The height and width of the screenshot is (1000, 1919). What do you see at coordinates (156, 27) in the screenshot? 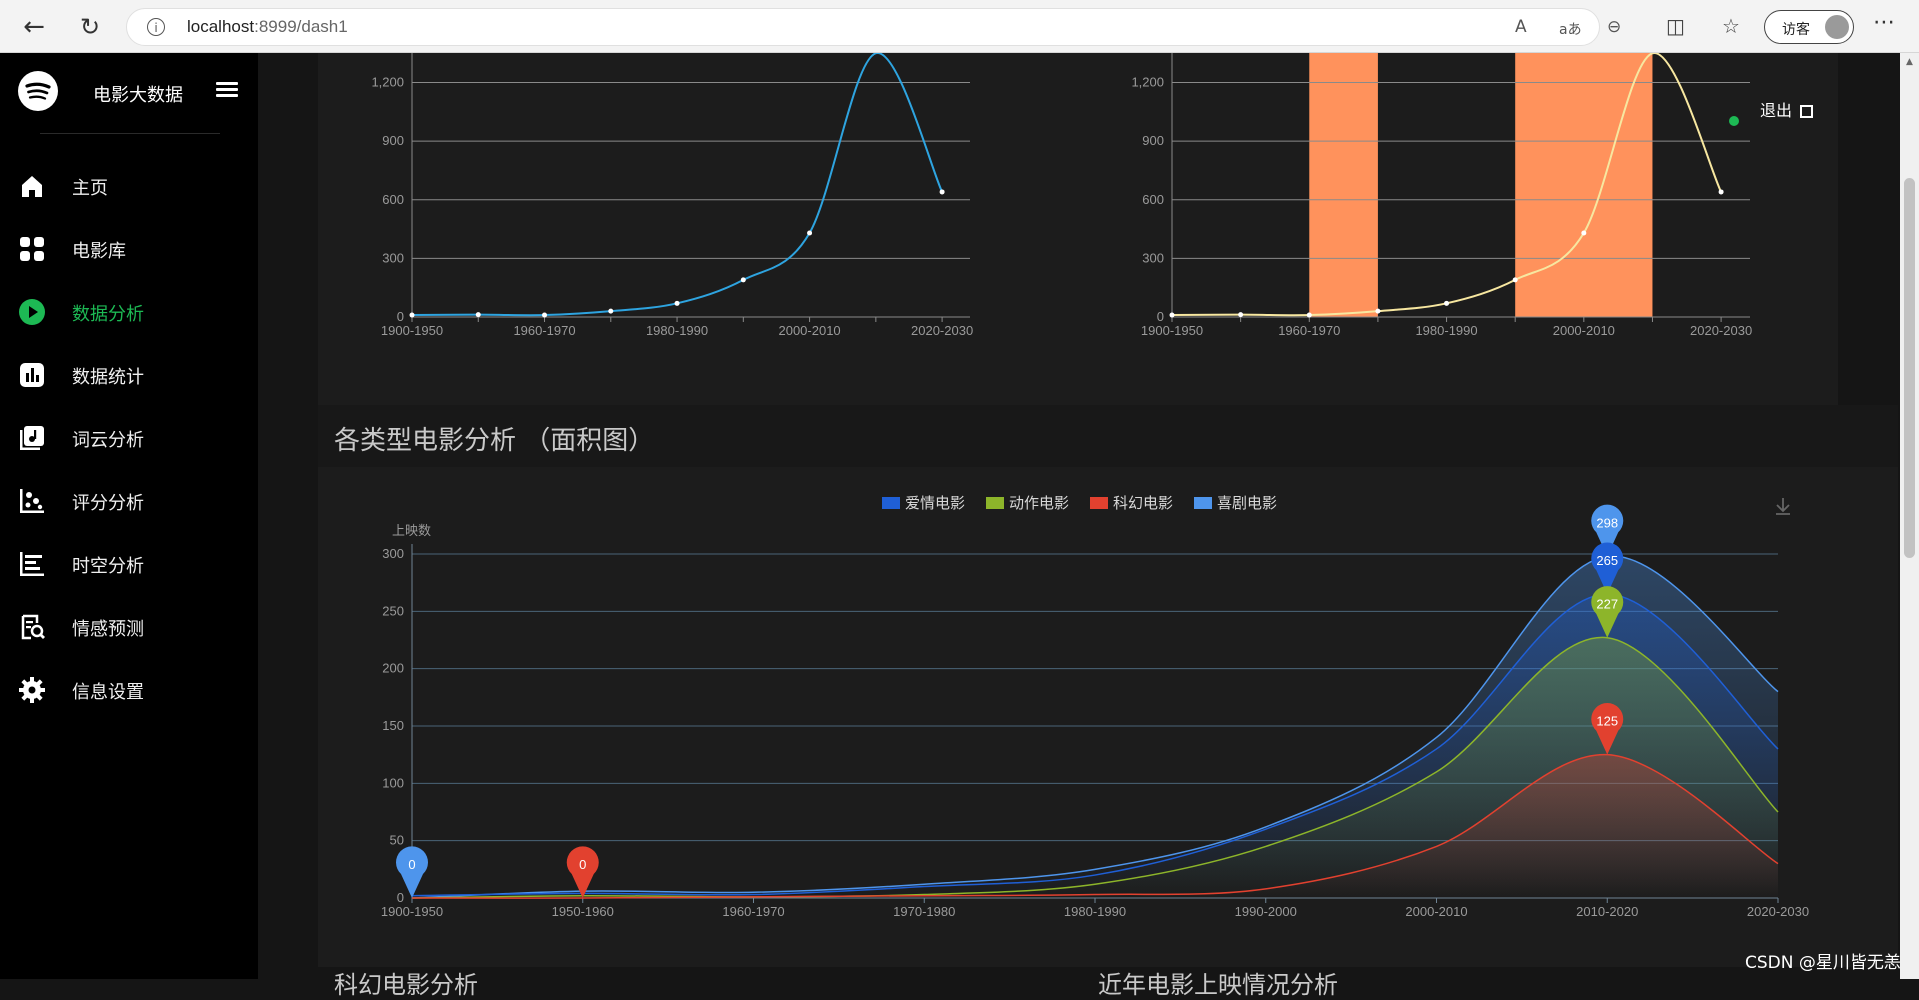
I see `site-info-icon: i` at bounding box center [156, 27].